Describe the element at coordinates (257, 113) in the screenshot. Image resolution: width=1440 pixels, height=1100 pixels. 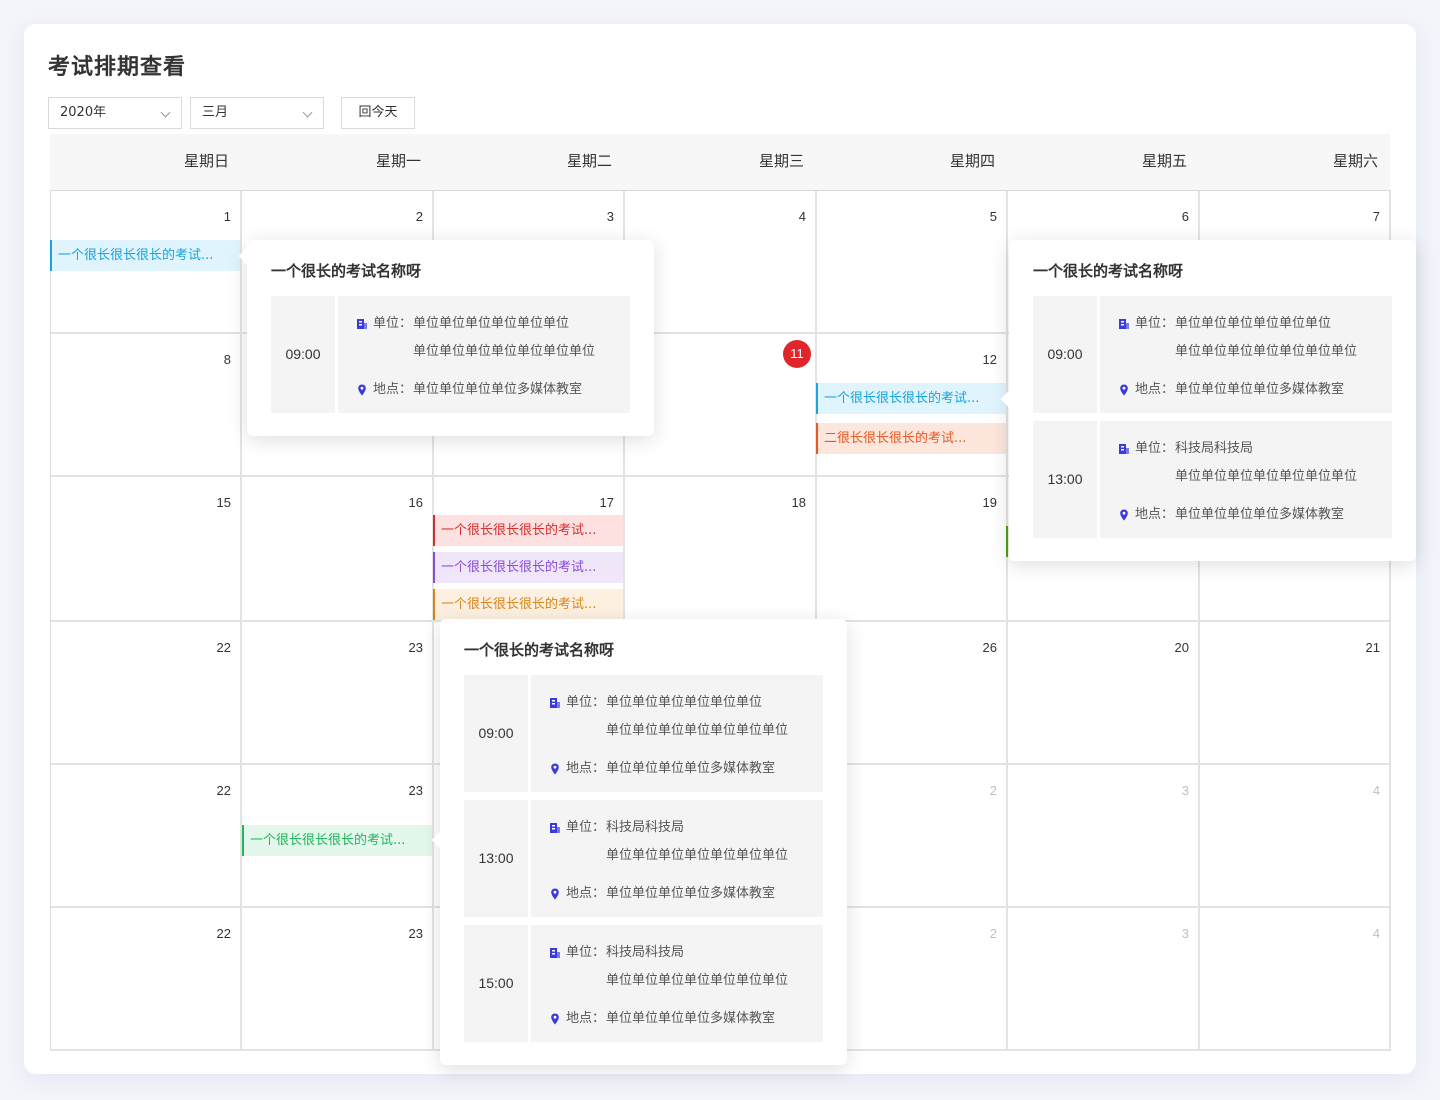
I see `month-select: 三月` at that location.